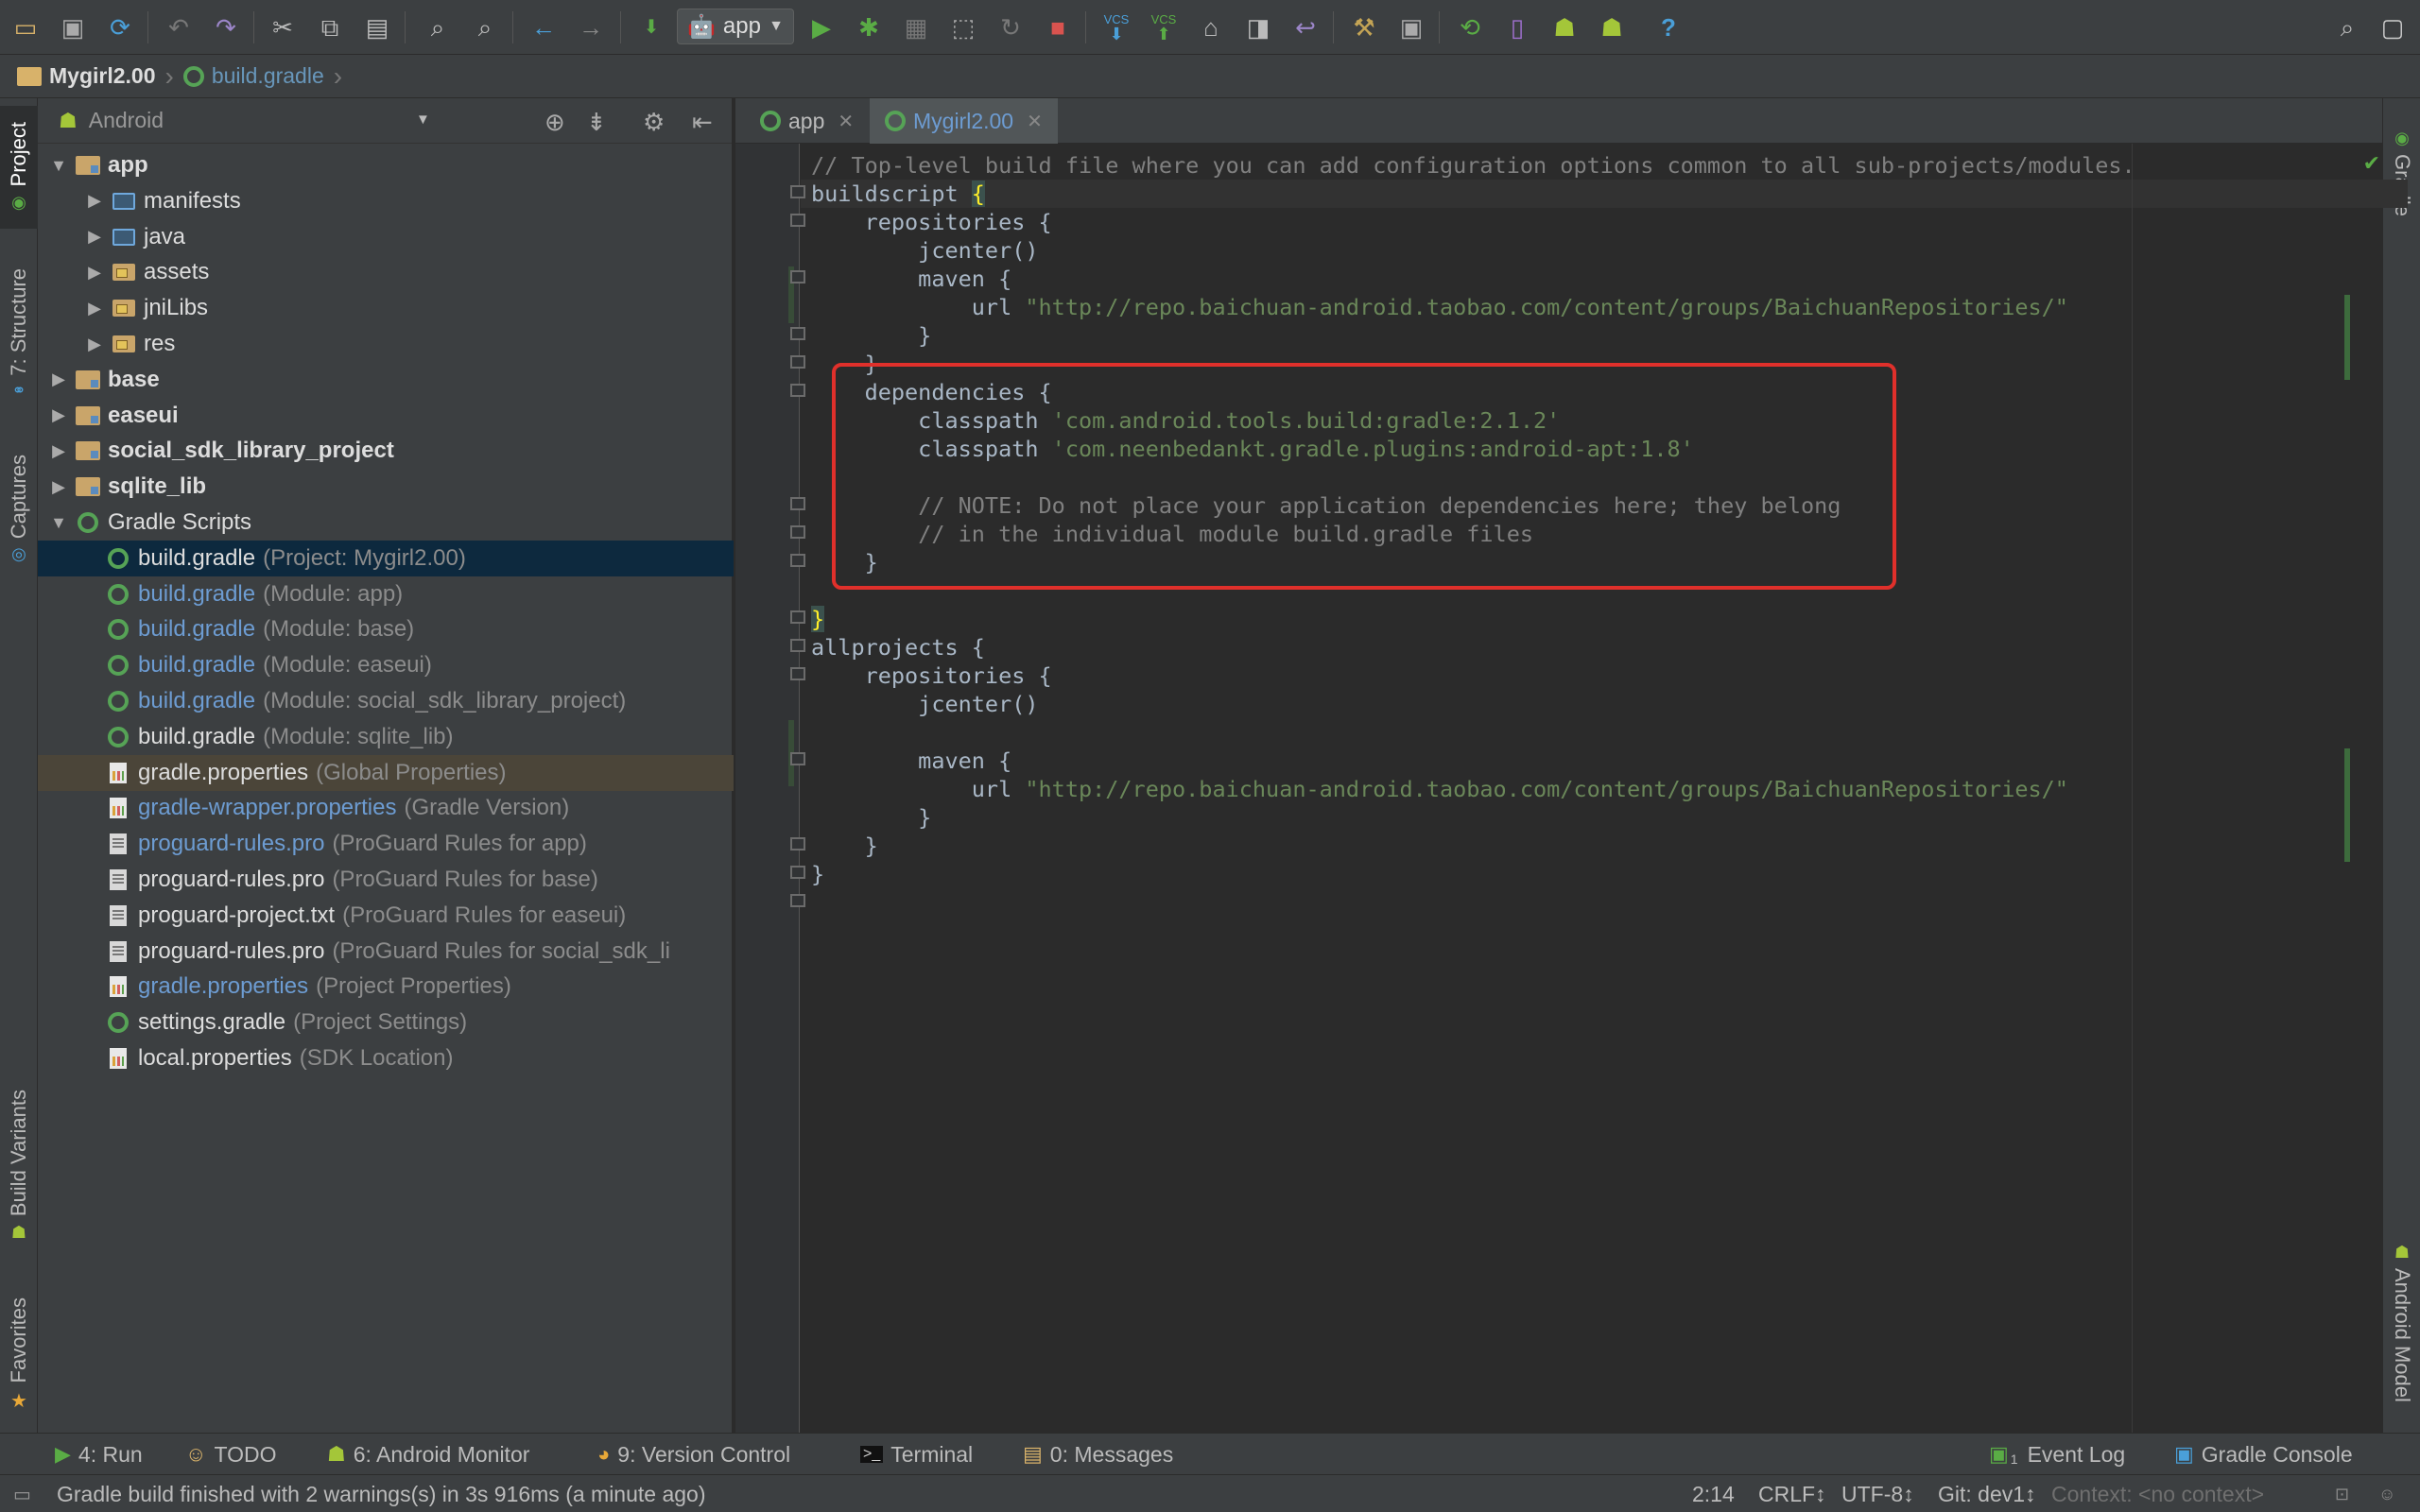 This screenshot has width=2420, height=1512. What do you see at coordinates (485, 27) in the screenshot?
I see `replace-icon: ⌕` at bounding box center [485, 27].